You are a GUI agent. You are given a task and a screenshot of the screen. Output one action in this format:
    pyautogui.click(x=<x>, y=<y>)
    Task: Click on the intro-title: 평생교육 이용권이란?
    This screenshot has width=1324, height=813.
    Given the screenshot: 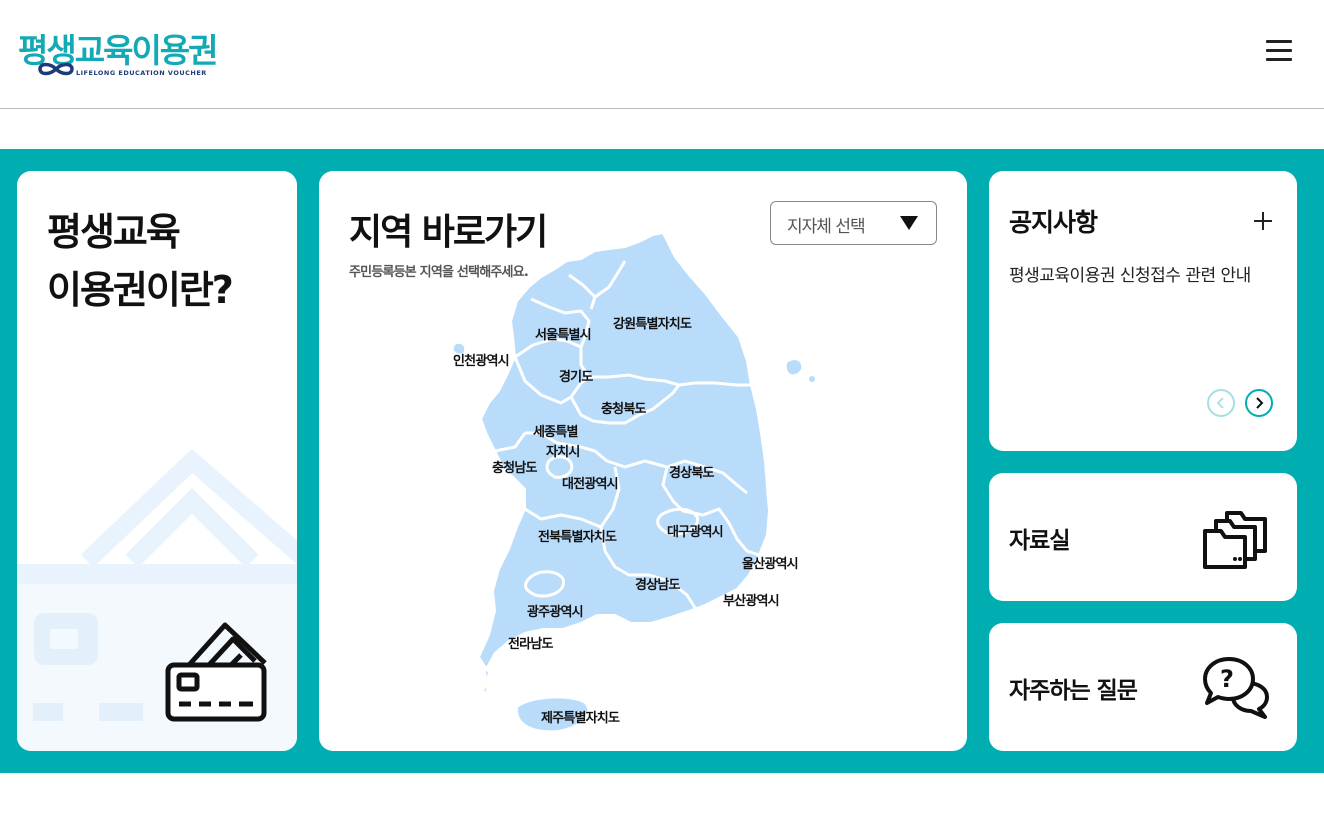 What is the action you would take?
    pyautogui.click(x=140, y=261)
    